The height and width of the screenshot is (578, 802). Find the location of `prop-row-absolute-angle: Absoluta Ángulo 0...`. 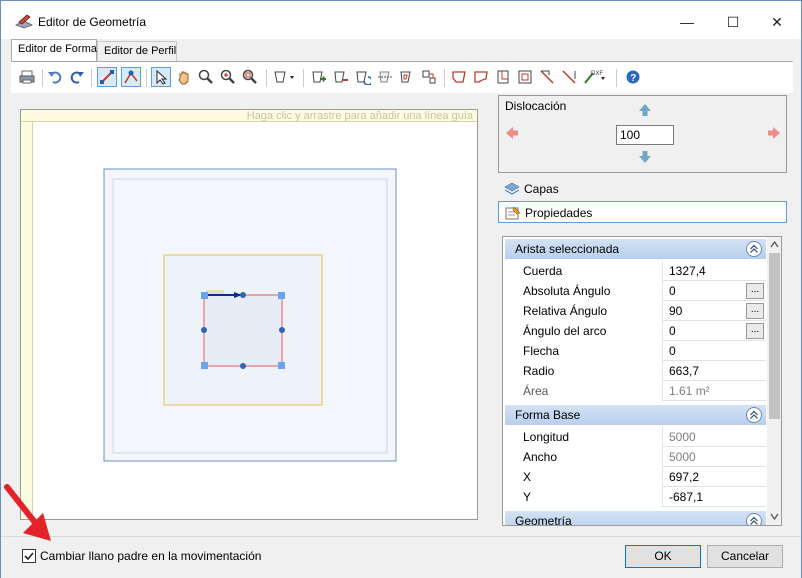

prop-row-absolute-angle: Absoluta Ángulo 0... is located at coordinates (635, 291).